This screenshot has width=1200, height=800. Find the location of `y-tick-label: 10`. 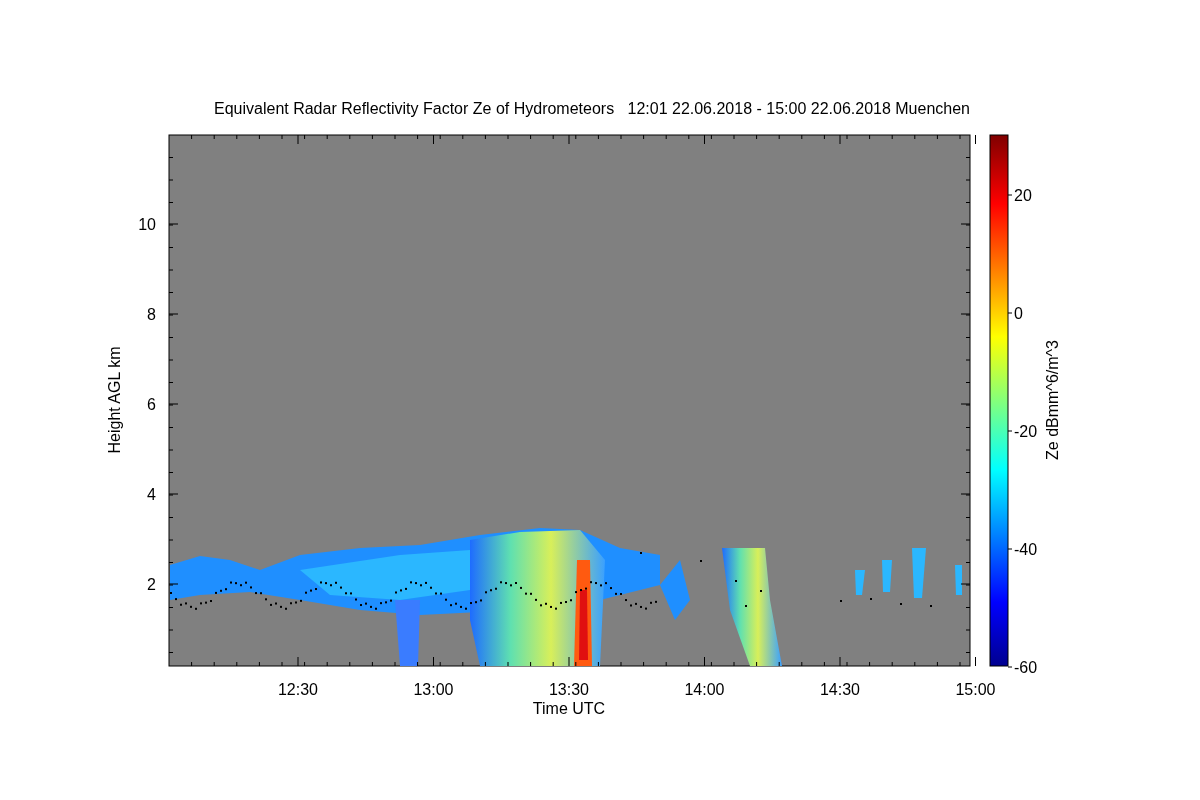

y-tick-label: 10 is located at coordinates (147, 224).